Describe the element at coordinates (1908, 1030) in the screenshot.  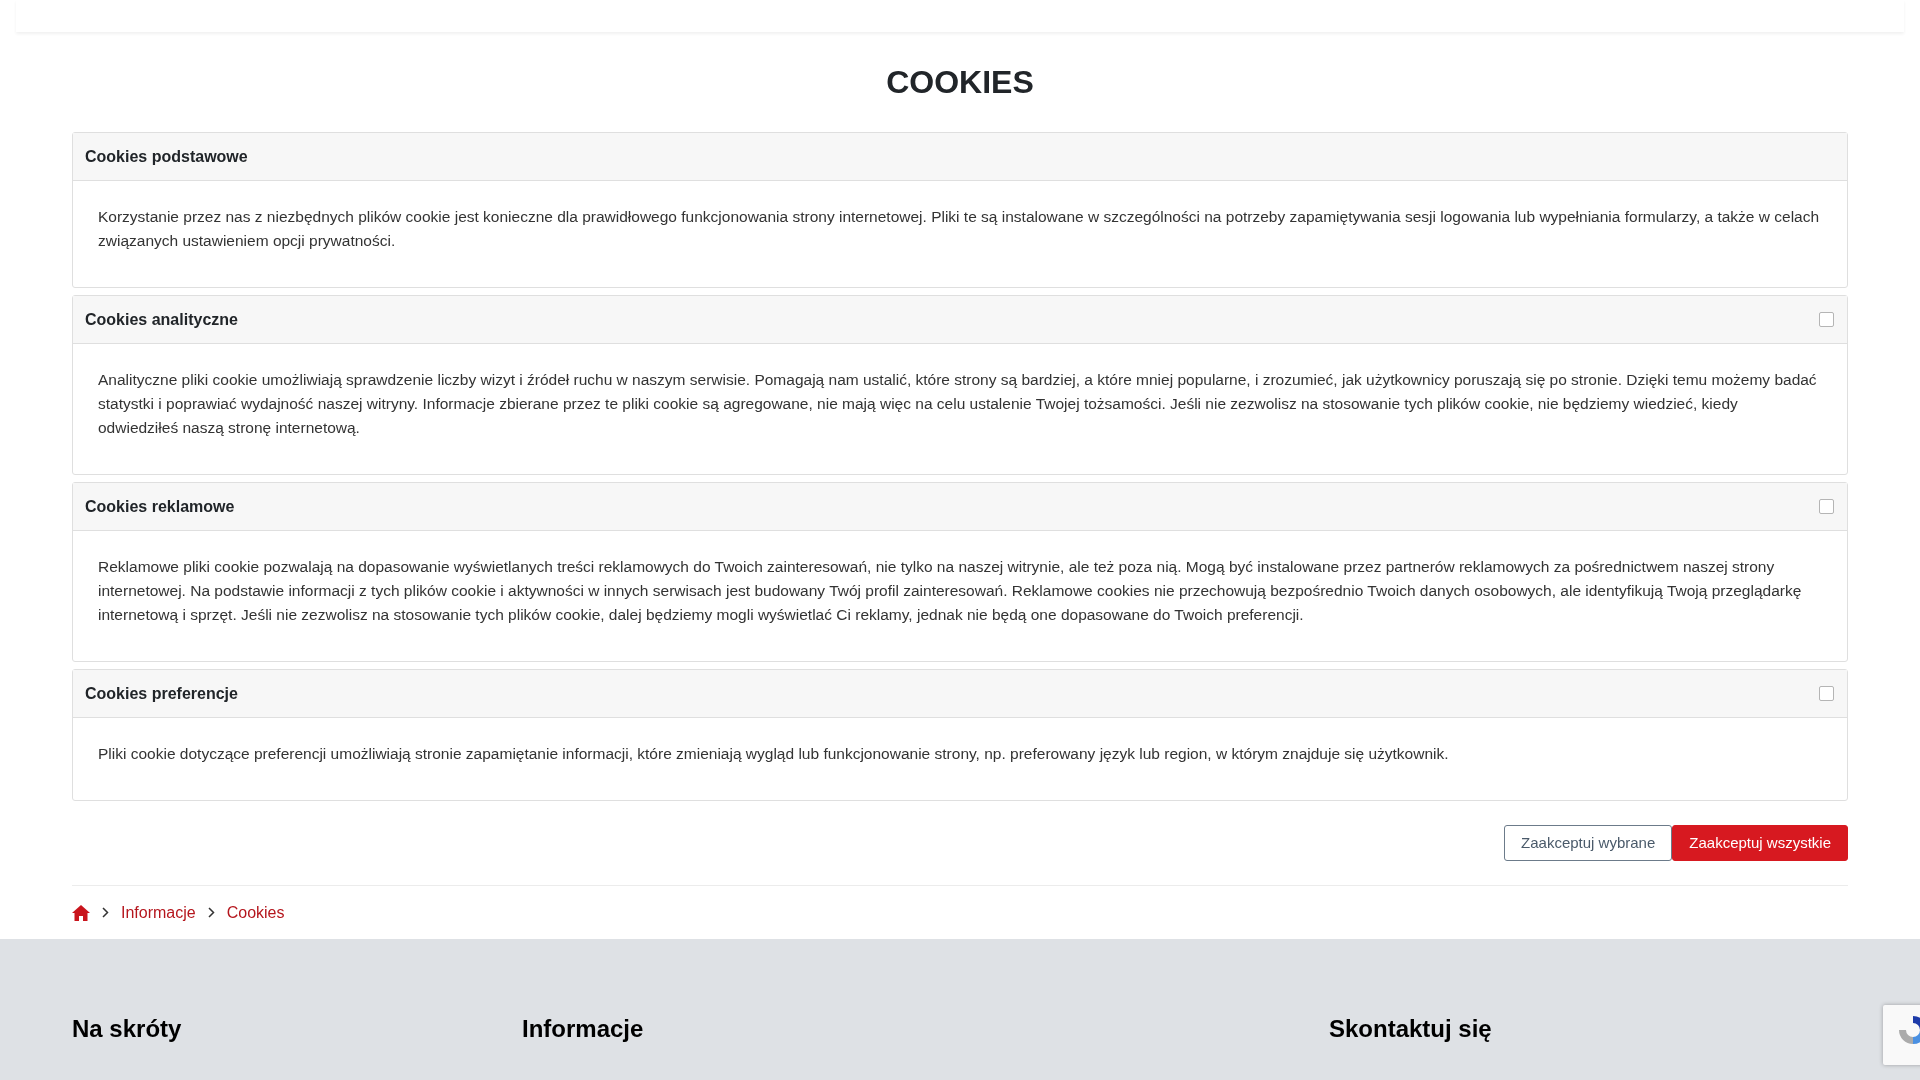
I see `recaptcha-icon` at that location.